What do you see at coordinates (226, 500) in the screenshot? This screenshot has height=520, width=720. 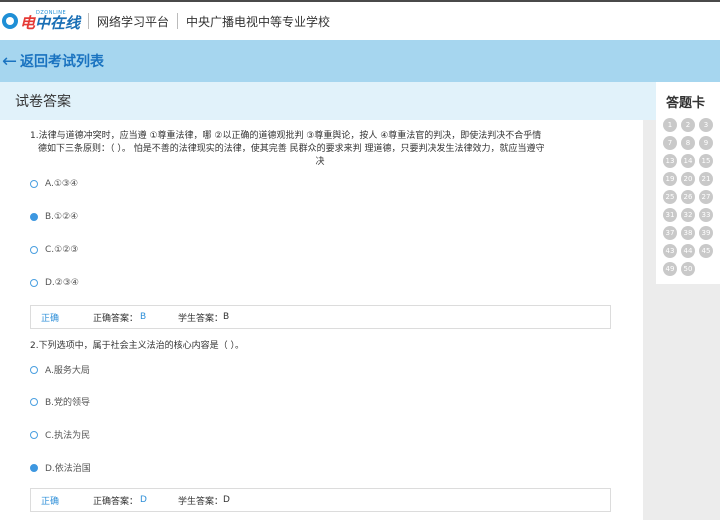 I see `student-answer-value: D` at bounding box center [226, 500].